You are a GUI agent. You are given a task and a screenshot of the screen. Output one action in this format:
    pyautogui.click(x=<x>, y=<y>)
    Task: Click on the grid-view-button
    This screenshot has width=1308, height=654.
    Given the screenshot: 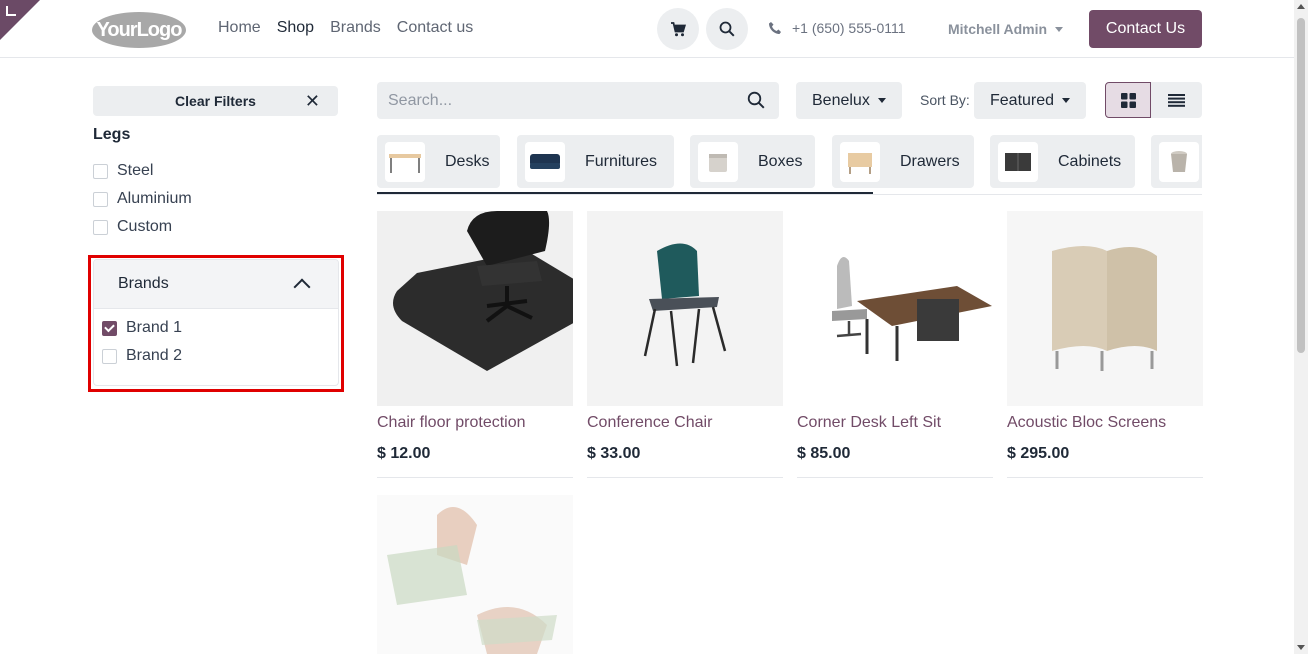 What is the action you would take?
    pyautogui.click(x=1128, y=100)
    